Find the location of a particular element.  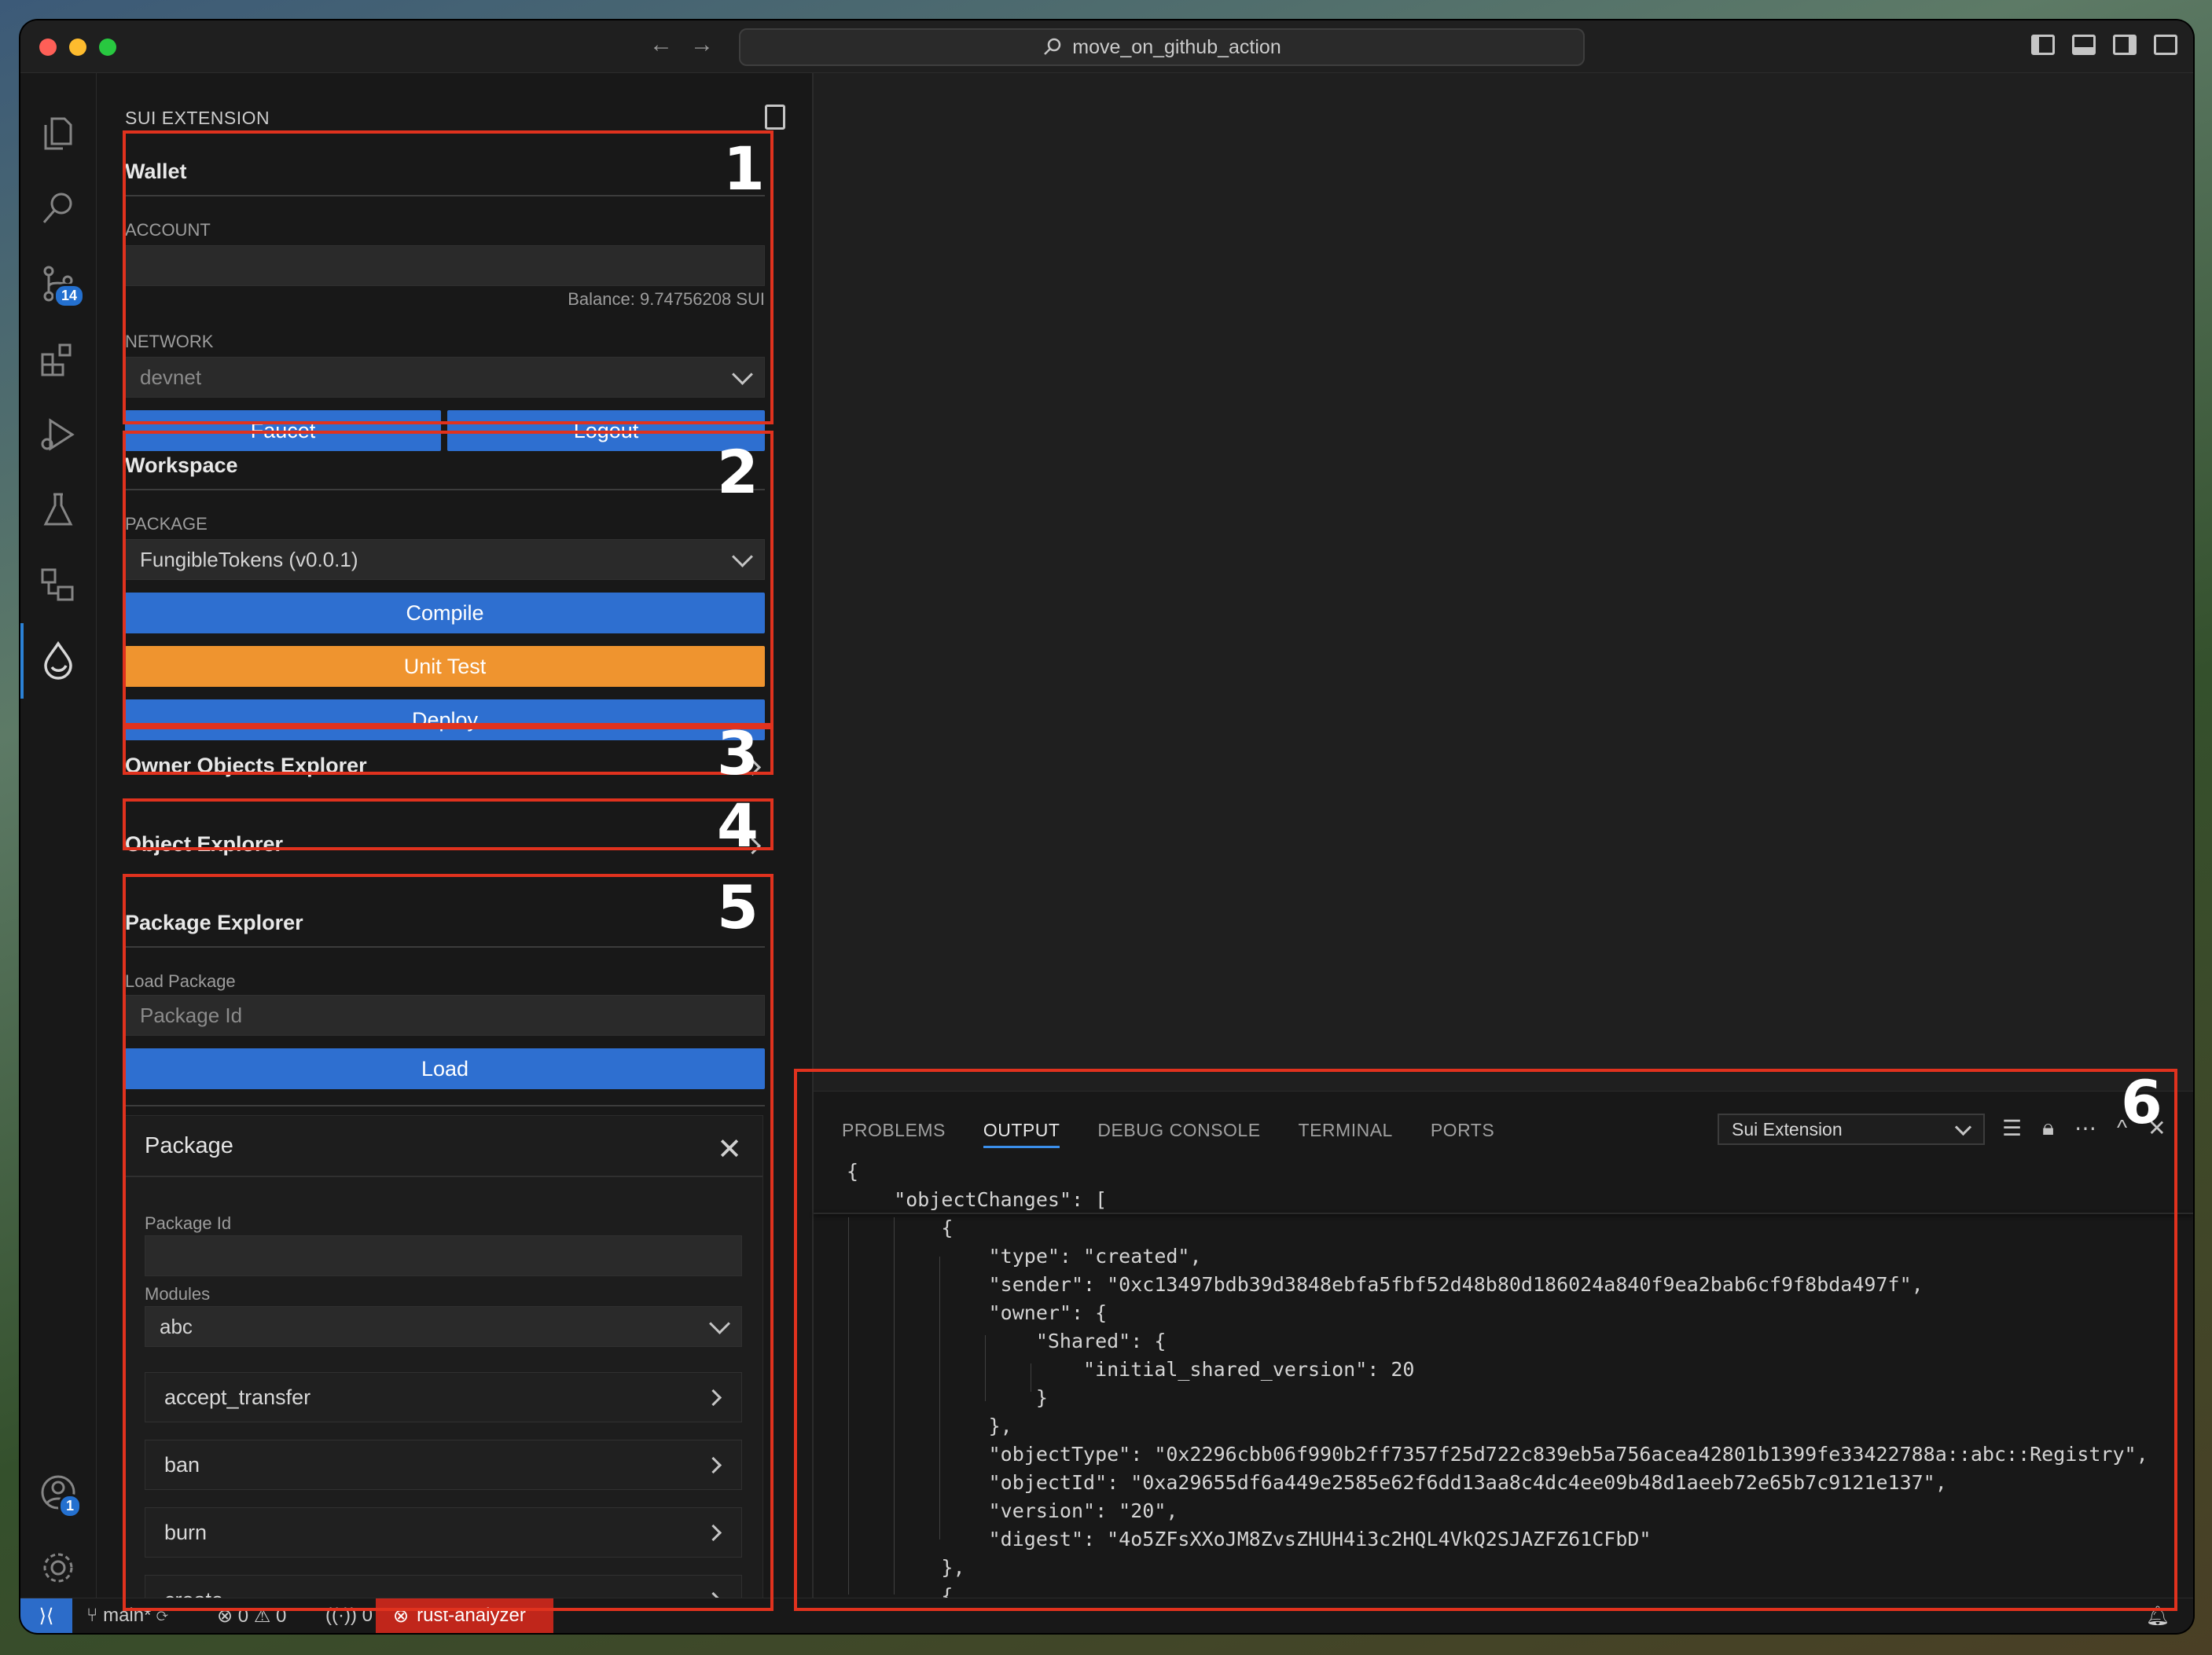

search-view-icon is located at coordinates (58, 208).